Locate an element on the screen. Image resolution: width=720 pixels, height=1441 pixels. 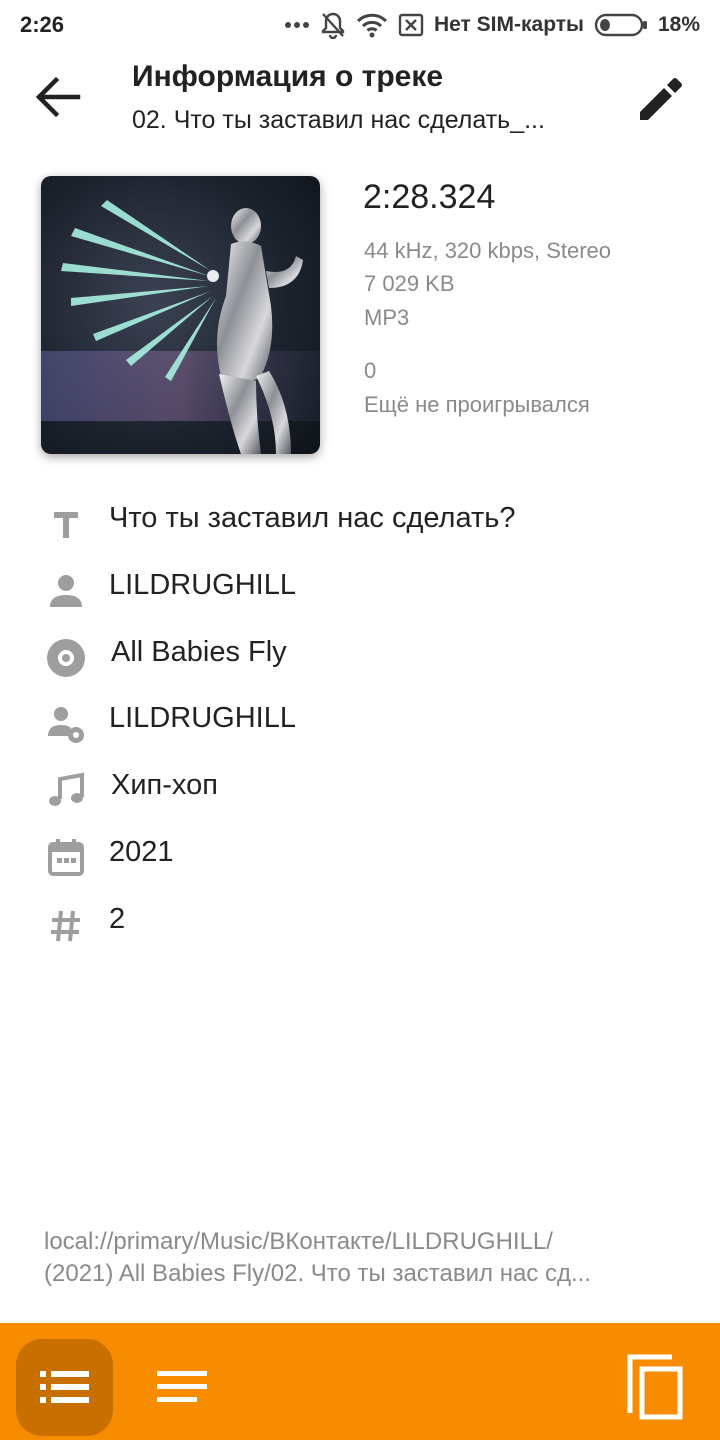
field-album: All Babies Fly is located at coordinates (360, 656).